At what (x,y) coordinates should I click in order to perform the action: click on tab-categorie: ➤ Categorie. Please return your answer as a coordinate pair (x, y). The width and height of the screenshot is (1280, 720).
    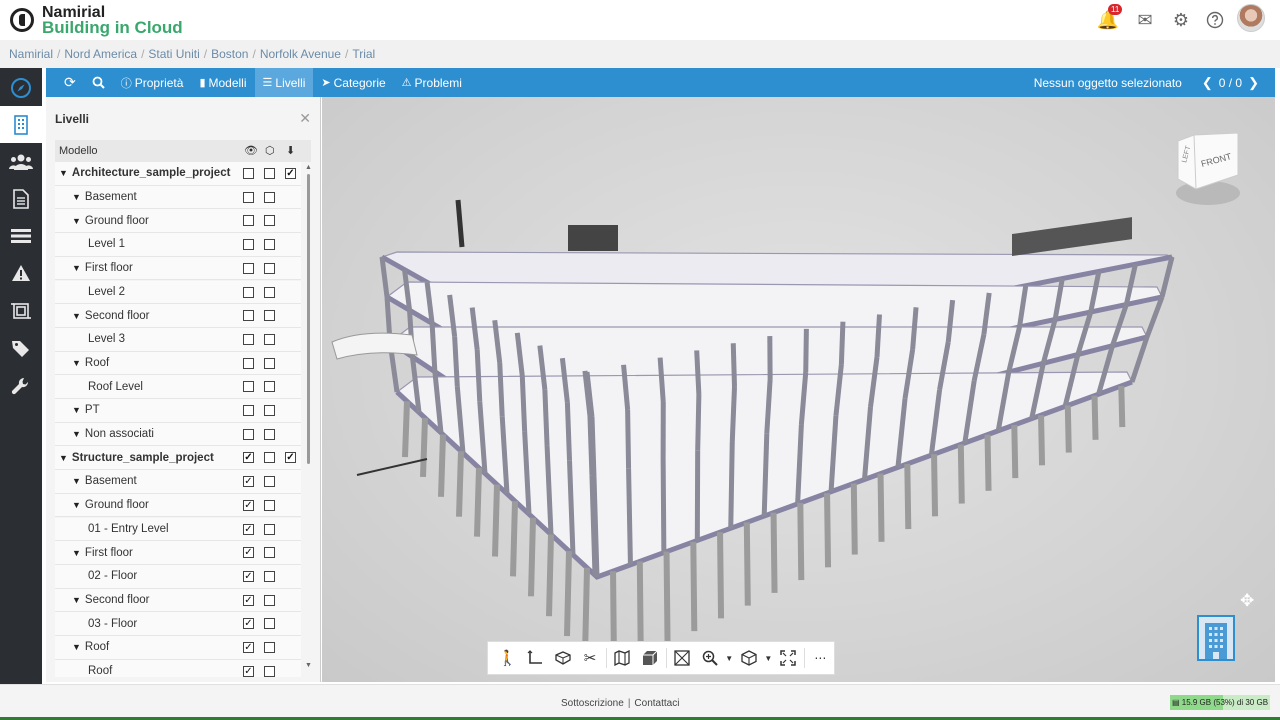
    Looking at the image, I should click on (353, 82).